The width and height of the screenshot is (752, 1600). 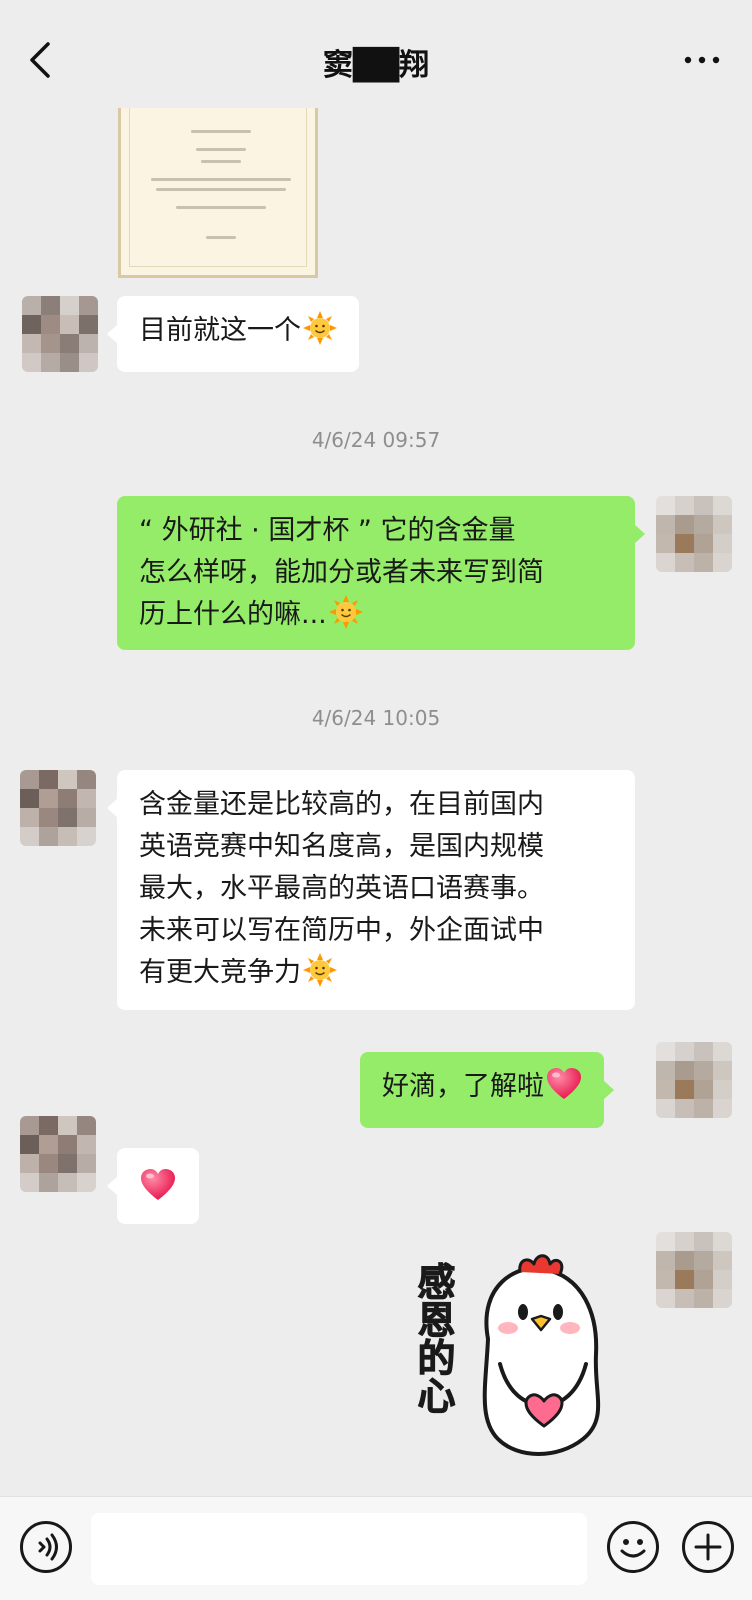 I want to click on message-bubble-sent: 好滴，了解啦, so click(x=487, y=1090).